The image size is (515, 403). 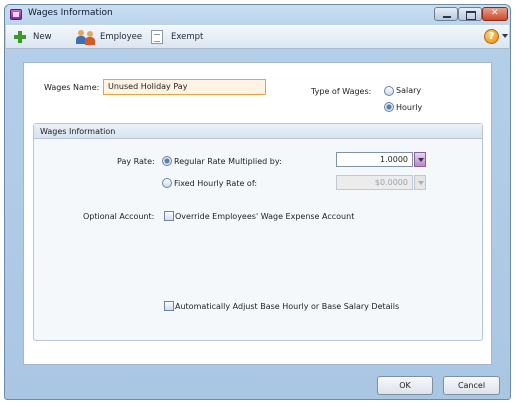 I want to click on window-title: Wages Information, so click(x=70, y=13).